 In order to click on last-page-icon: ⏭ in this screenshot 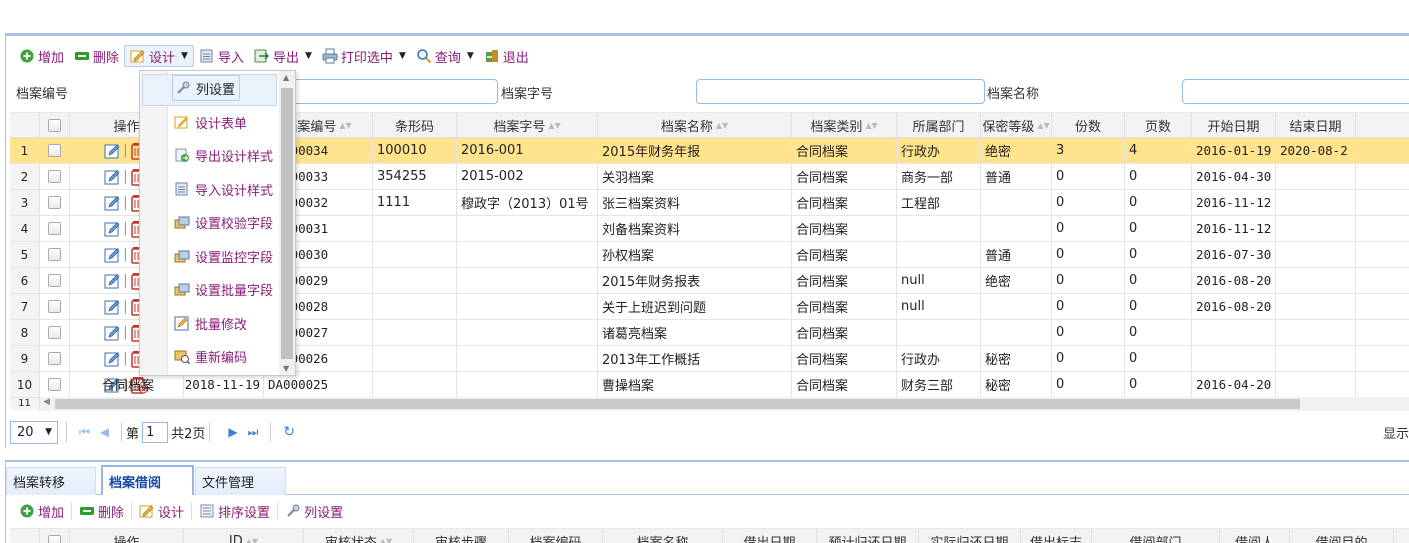, I will do `click(253, 432)`.